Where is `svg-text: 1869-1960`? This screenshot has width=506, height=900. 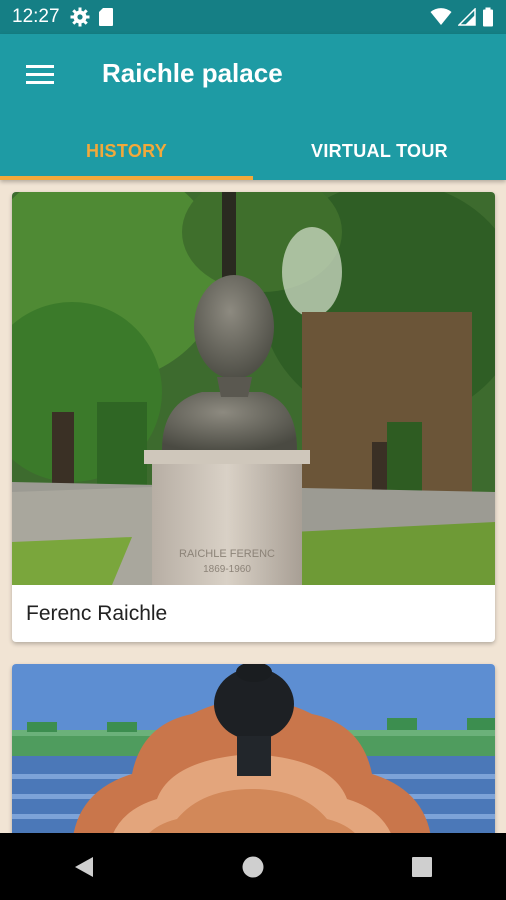 svg-text: 1869-1960 is located at coordinates (227, 569).